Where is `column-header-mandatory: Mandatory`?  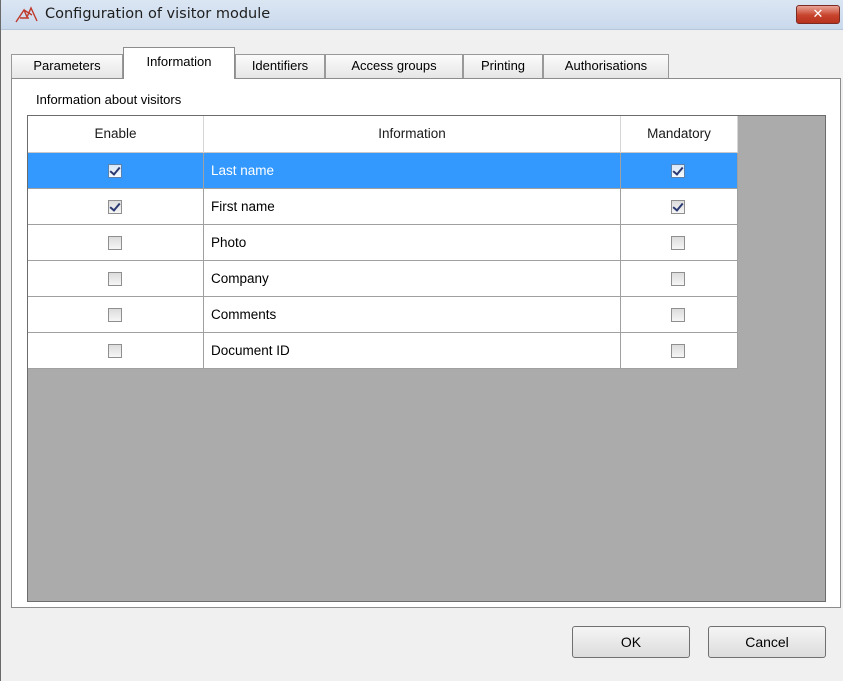 column-header-mandatory: Mandatory is located at coordinates (679, 134).